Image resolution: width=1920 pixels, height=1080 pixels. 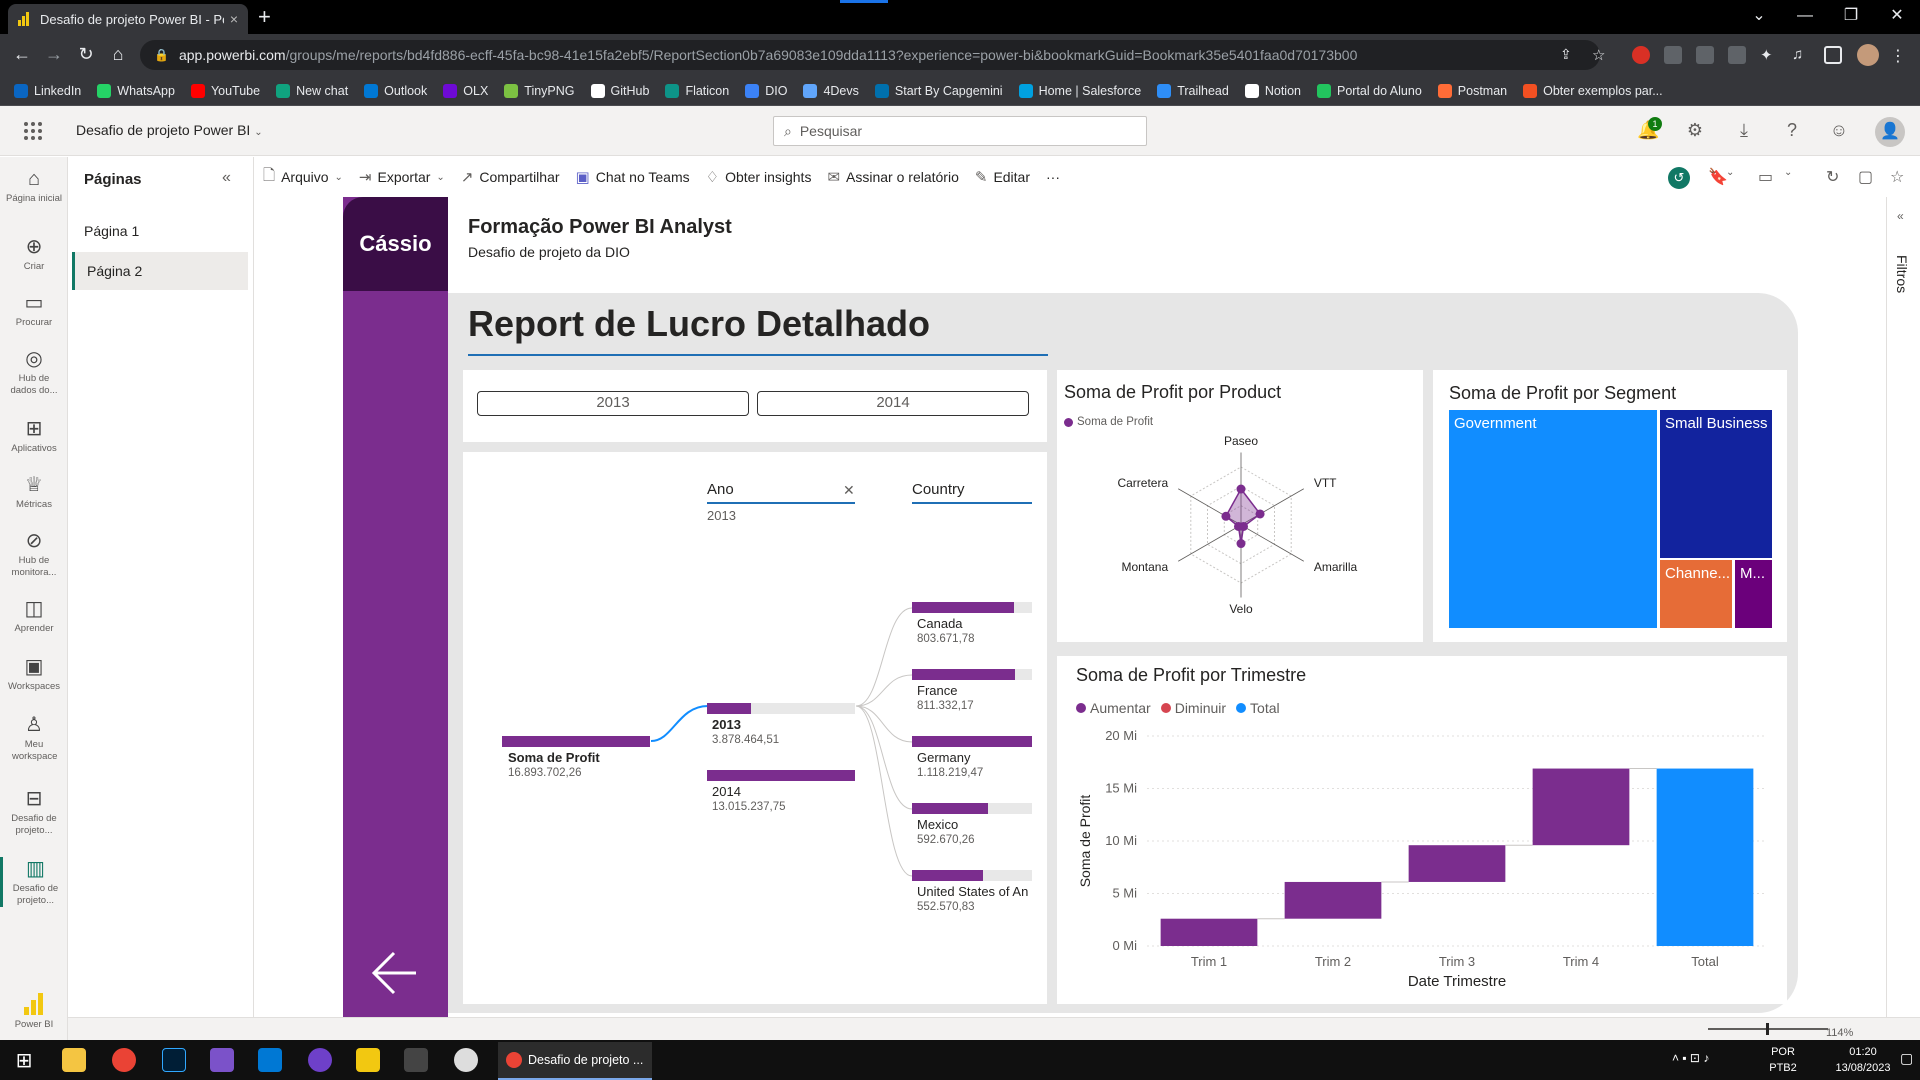 I want to click on reset-icon: ↺, so click(x=1679, y=178).